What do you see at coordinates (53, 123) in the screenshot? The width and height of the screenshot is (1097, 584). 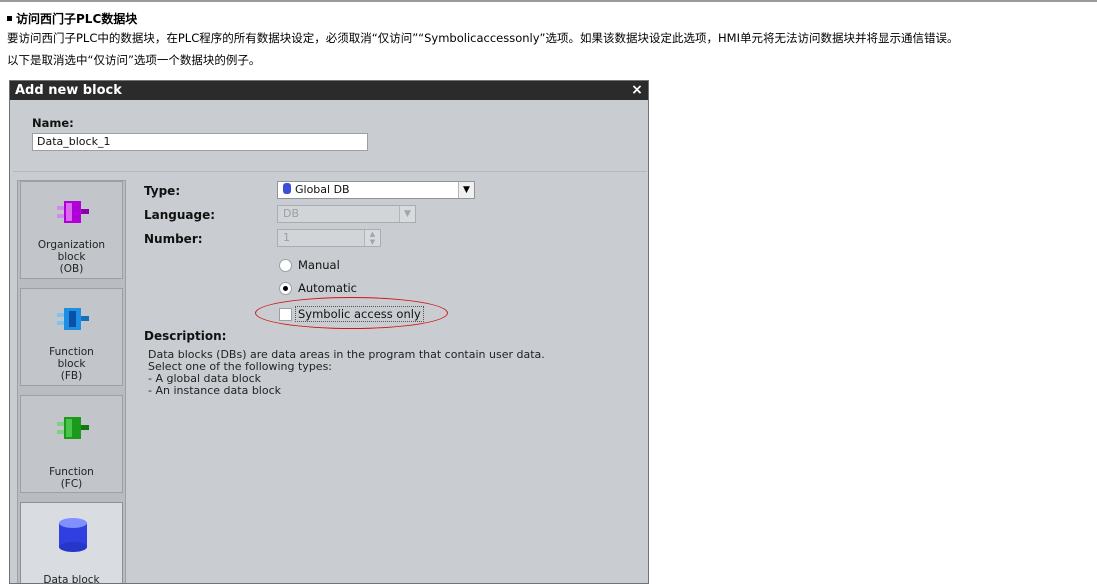 I see `name-label: Name:` at bounding box center [53, 123].